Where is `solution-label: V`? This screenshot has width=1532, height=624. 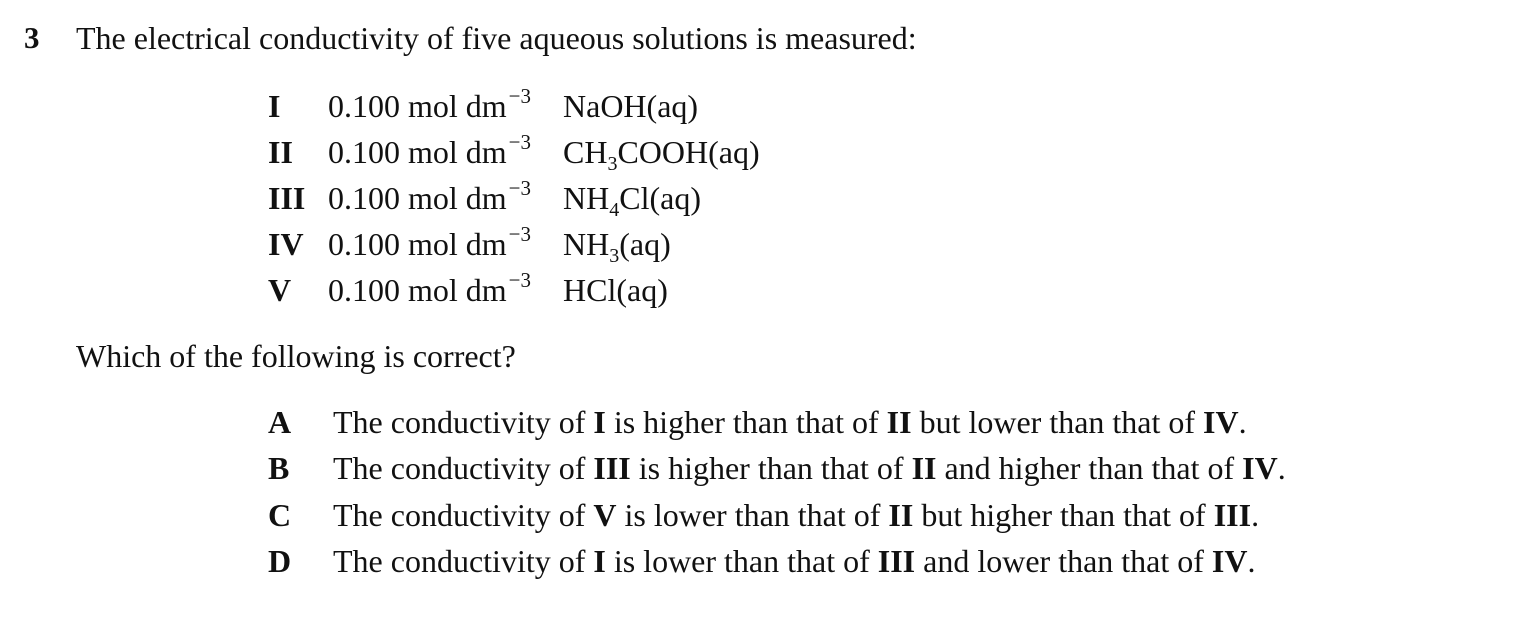 solution-label: V is located at coordinates (280, 290).